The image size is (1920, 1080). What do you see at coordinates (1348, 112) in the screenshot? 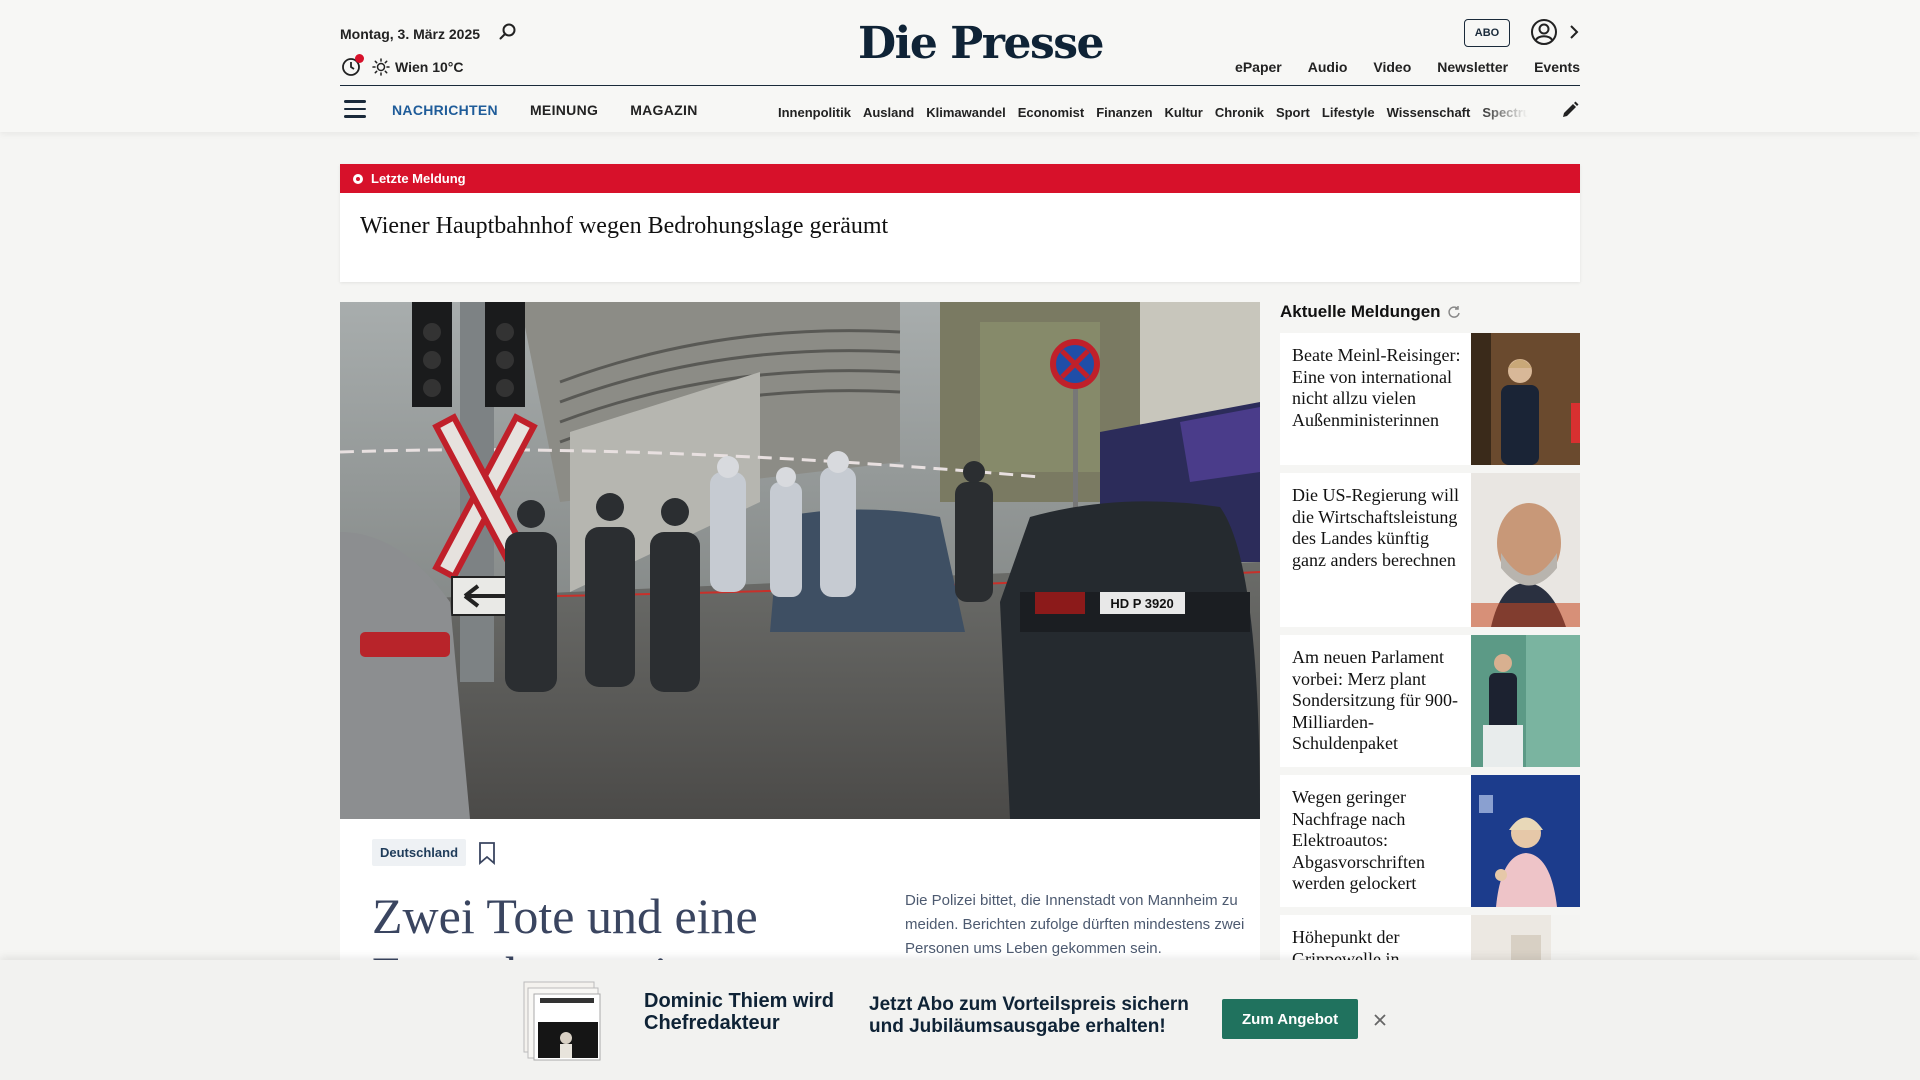
I see `section-link: Lifestyle` at bounding box center [1348, 112].